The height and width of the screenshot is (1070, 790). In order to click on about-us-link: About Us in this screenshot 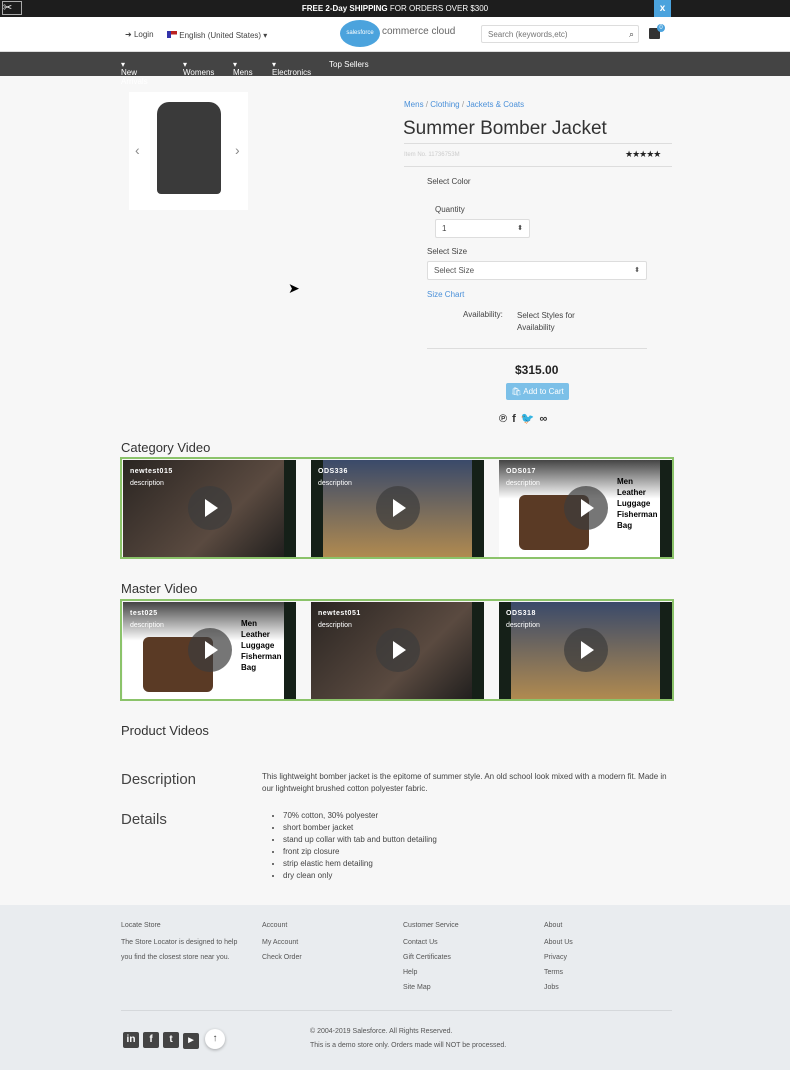, I will do `click(558, 942)`.